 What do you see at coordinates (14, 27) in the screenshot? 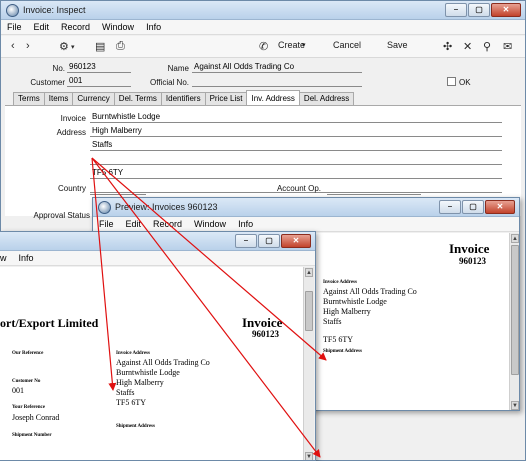
I see `menu-file: File` at bounding box center [14, 27].